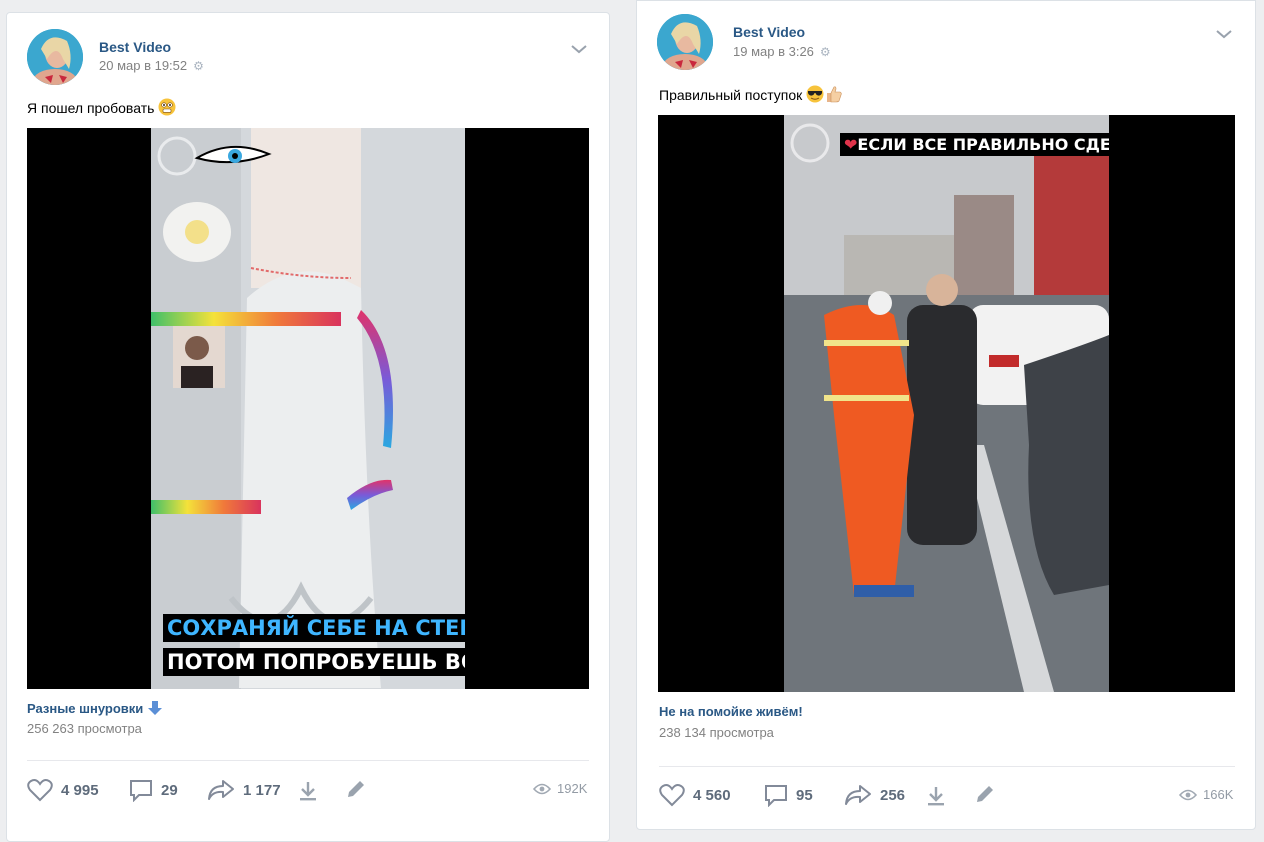 The width and height of the screenshot is (1264, 842). What do you see at coordinates (572, 788) in the screenshot?
I see `post-views-count: 192K` at bounding box center [572, 788].